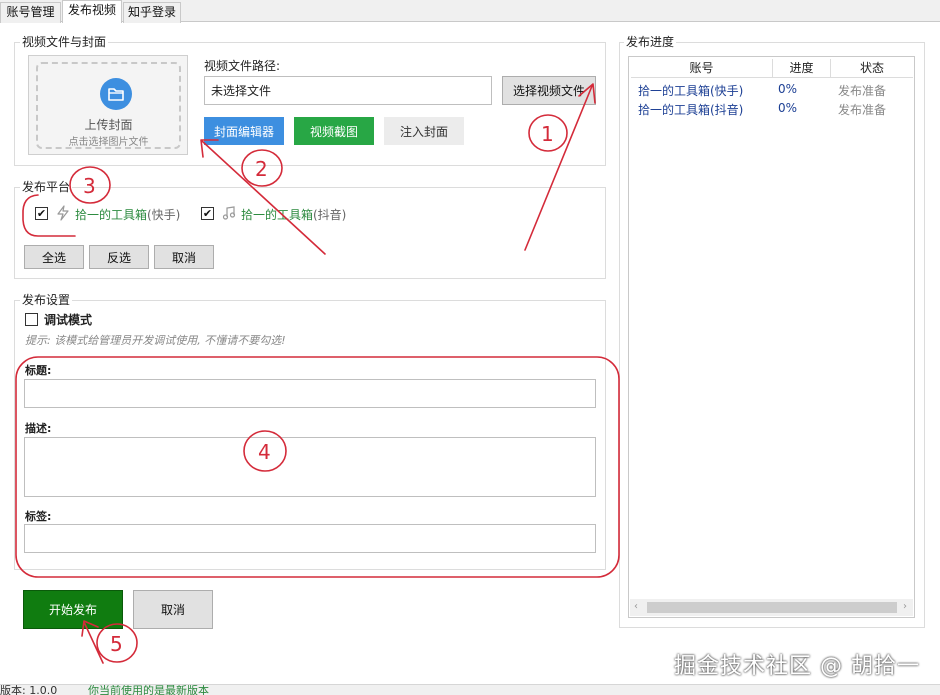 The image size is (940, 695). I want to click on row-0-progress: 0%, so click(788, 89).